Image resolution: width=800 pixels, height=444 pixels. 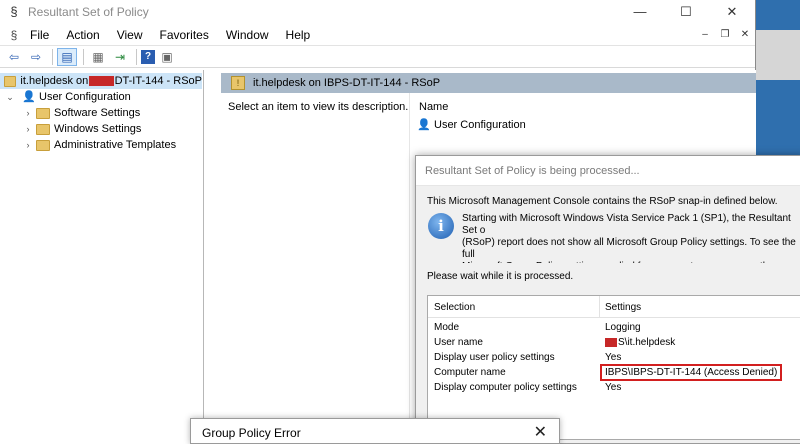 What do you see at coordinates (686, 12) in the screenshot?
I see `maximize-button: ☐` at bounding box center [686, 12].